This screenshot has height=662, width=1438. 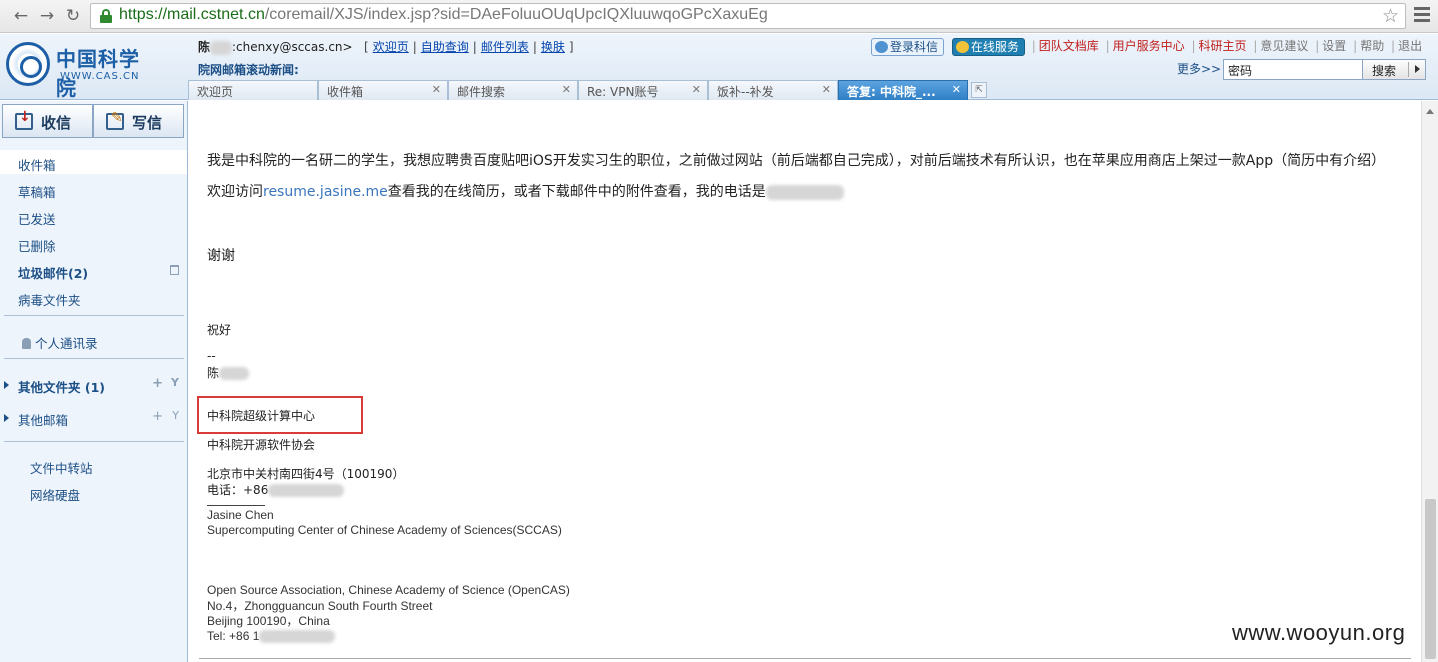 What do you see at coordinates (248, 70) in the screenshot?
I see `news-label: 院网邮箱滚动新闻:` at bounding box center [248, 70].